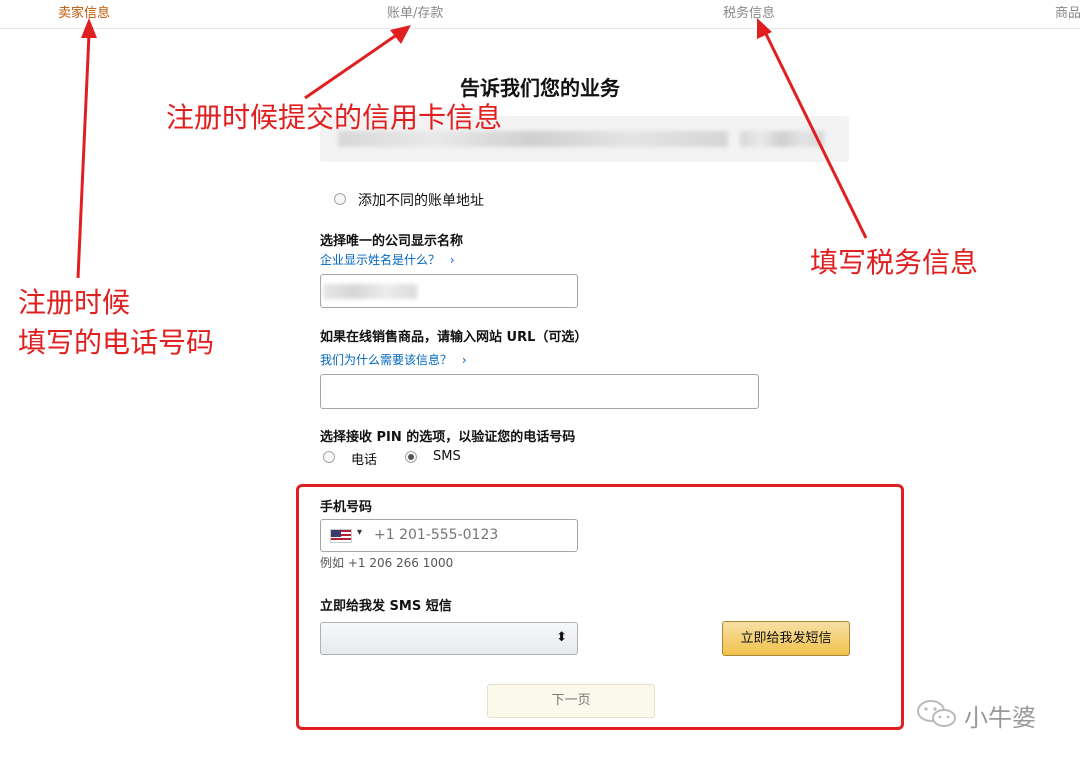 The width and height of the screenshot is (1080, 761). What do you see at coordinates (74, 302) in the screenshot?
I see `annotation-phone-line1: 注册时候` at bounding box center [74, 302].